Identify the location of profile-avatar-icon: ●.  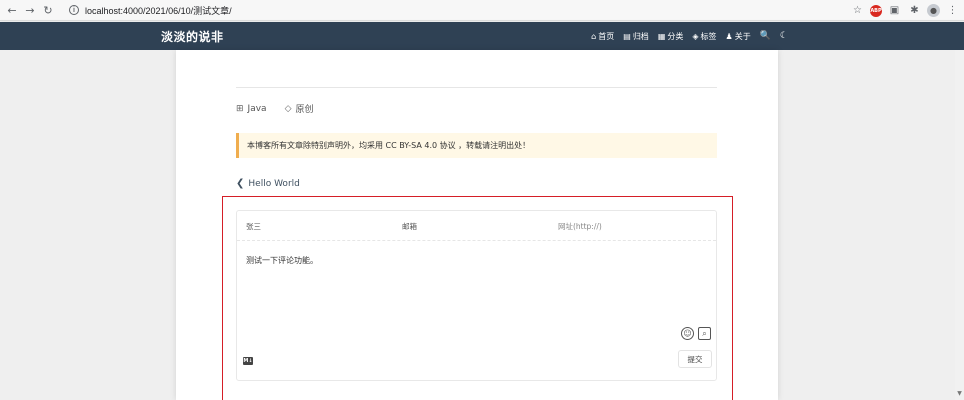
(933, 10).